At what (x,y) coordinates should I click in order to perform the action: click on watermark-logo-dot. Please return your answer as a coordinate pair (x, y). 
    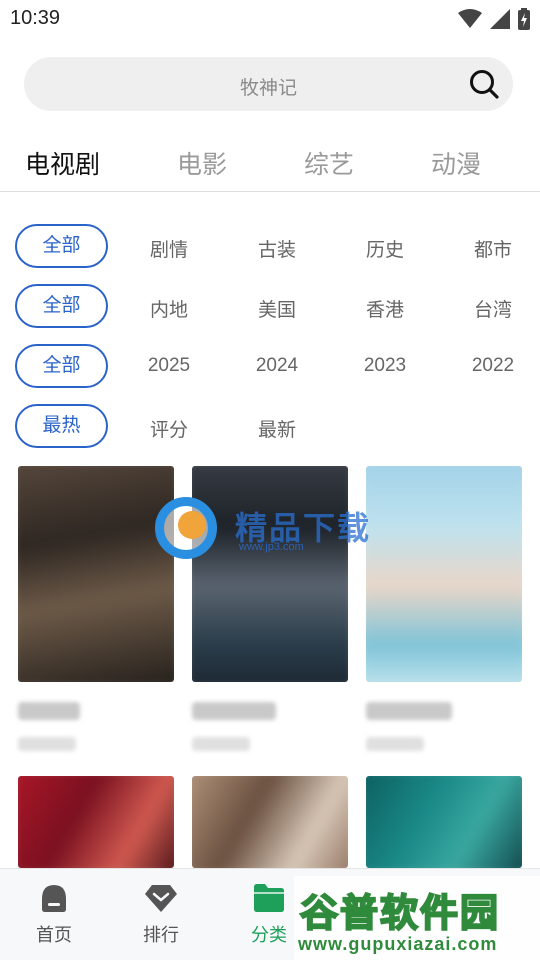
    Looking at the image, I should click on (192, 525).